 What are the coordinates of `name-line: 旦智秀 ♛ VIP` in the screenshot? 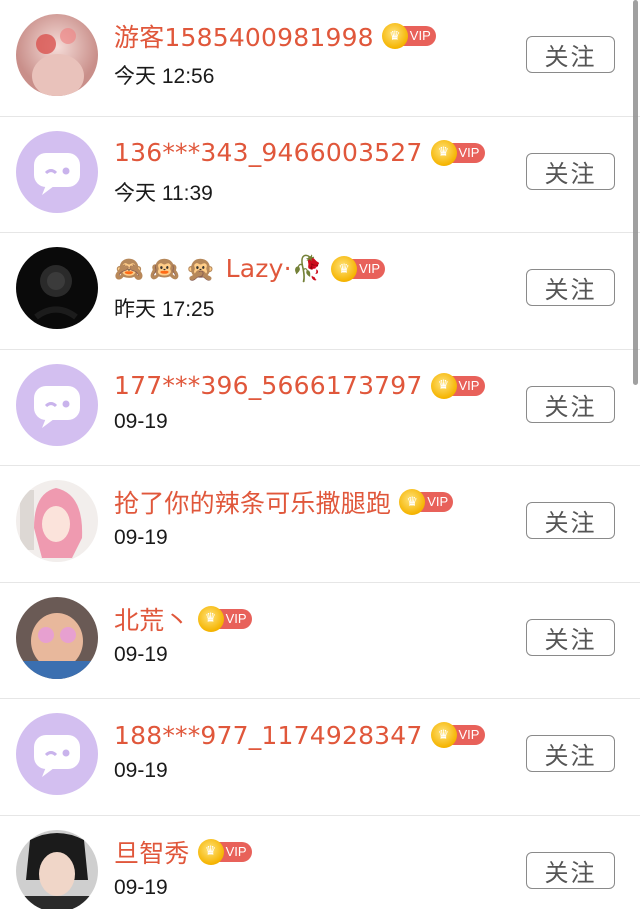 It's located at (183, 852).